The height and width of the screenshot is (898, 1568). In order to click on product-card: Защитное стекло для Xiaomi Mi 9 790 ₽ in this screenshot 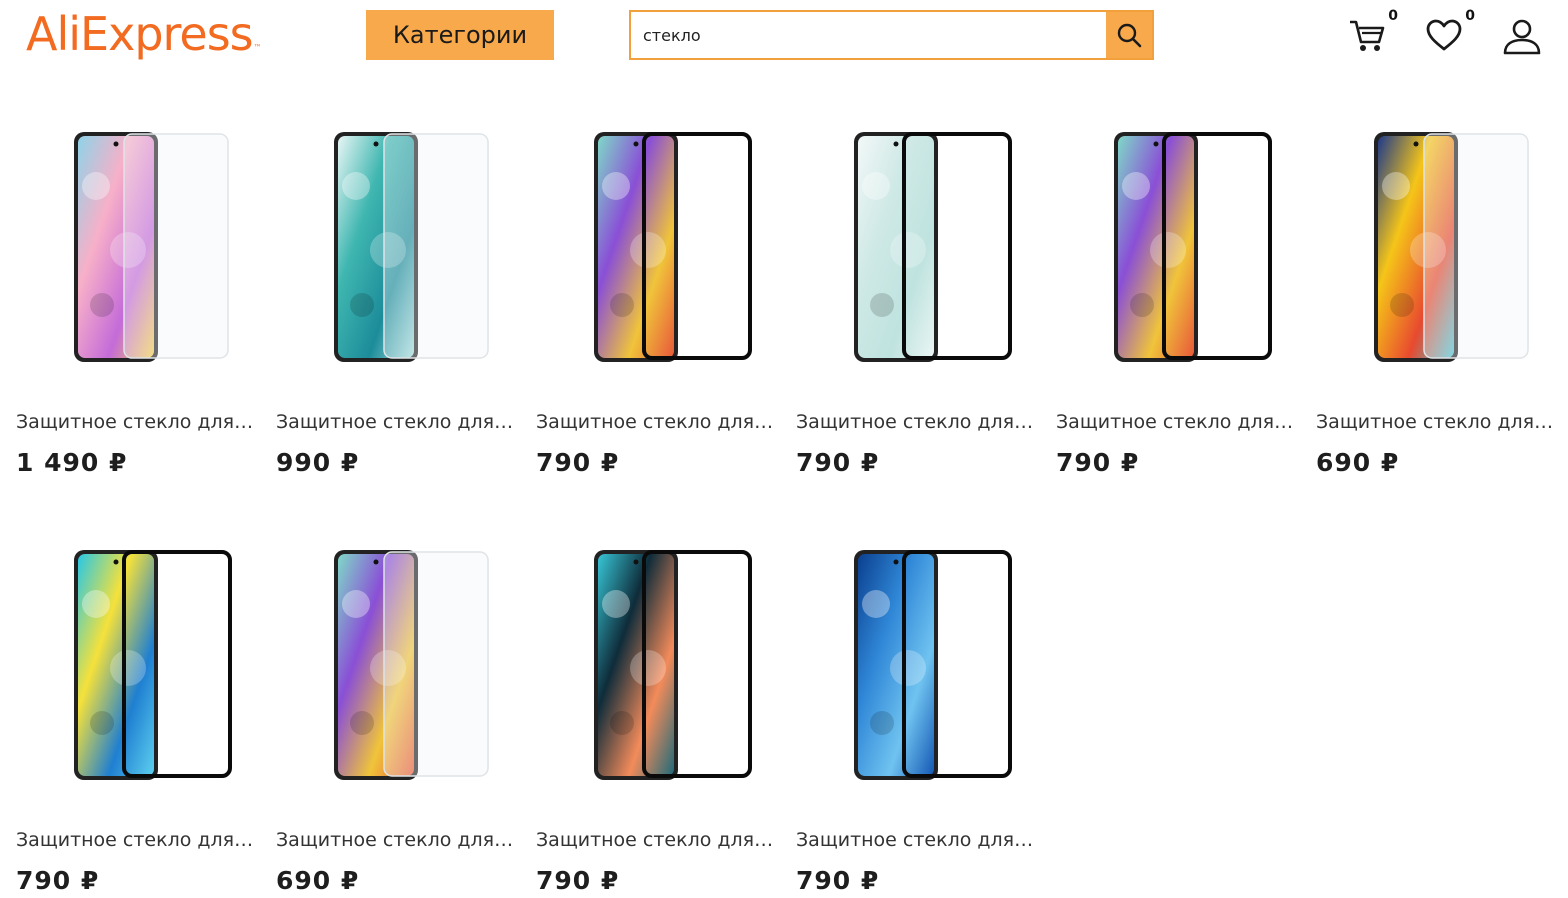, I will do `click(915, 708)`.